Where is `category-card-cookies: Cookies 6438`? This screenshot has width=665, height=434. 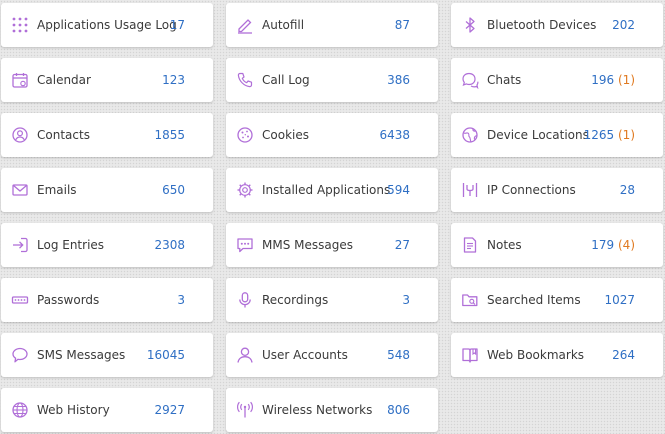
category-card-cookies: Cookies 6438 is located at coordinates (332, 135).